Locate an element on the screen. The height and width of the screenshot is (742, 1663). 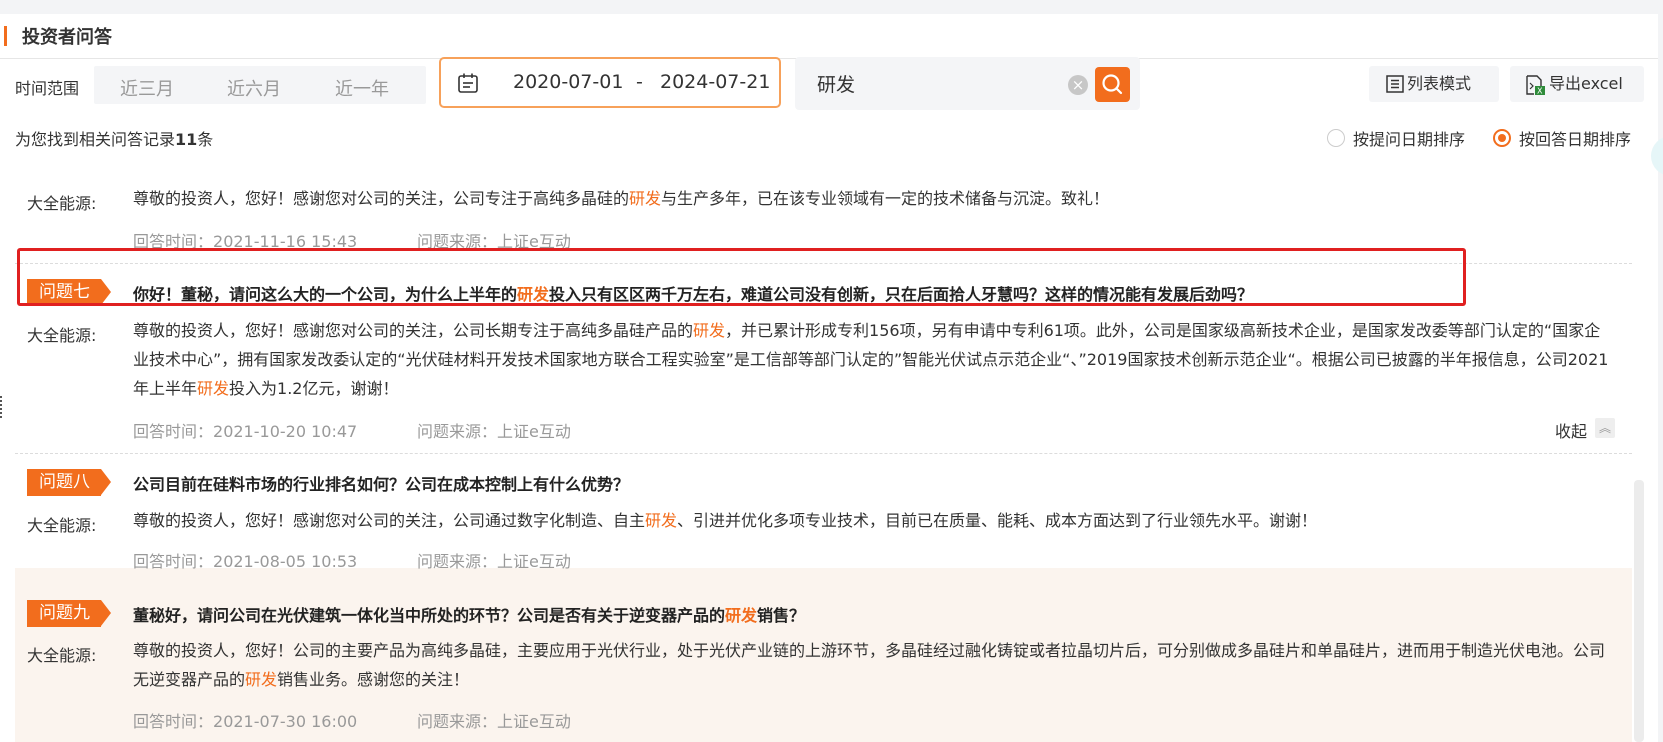
range-1-year: 近一年 is located at coordinates (362, 88).